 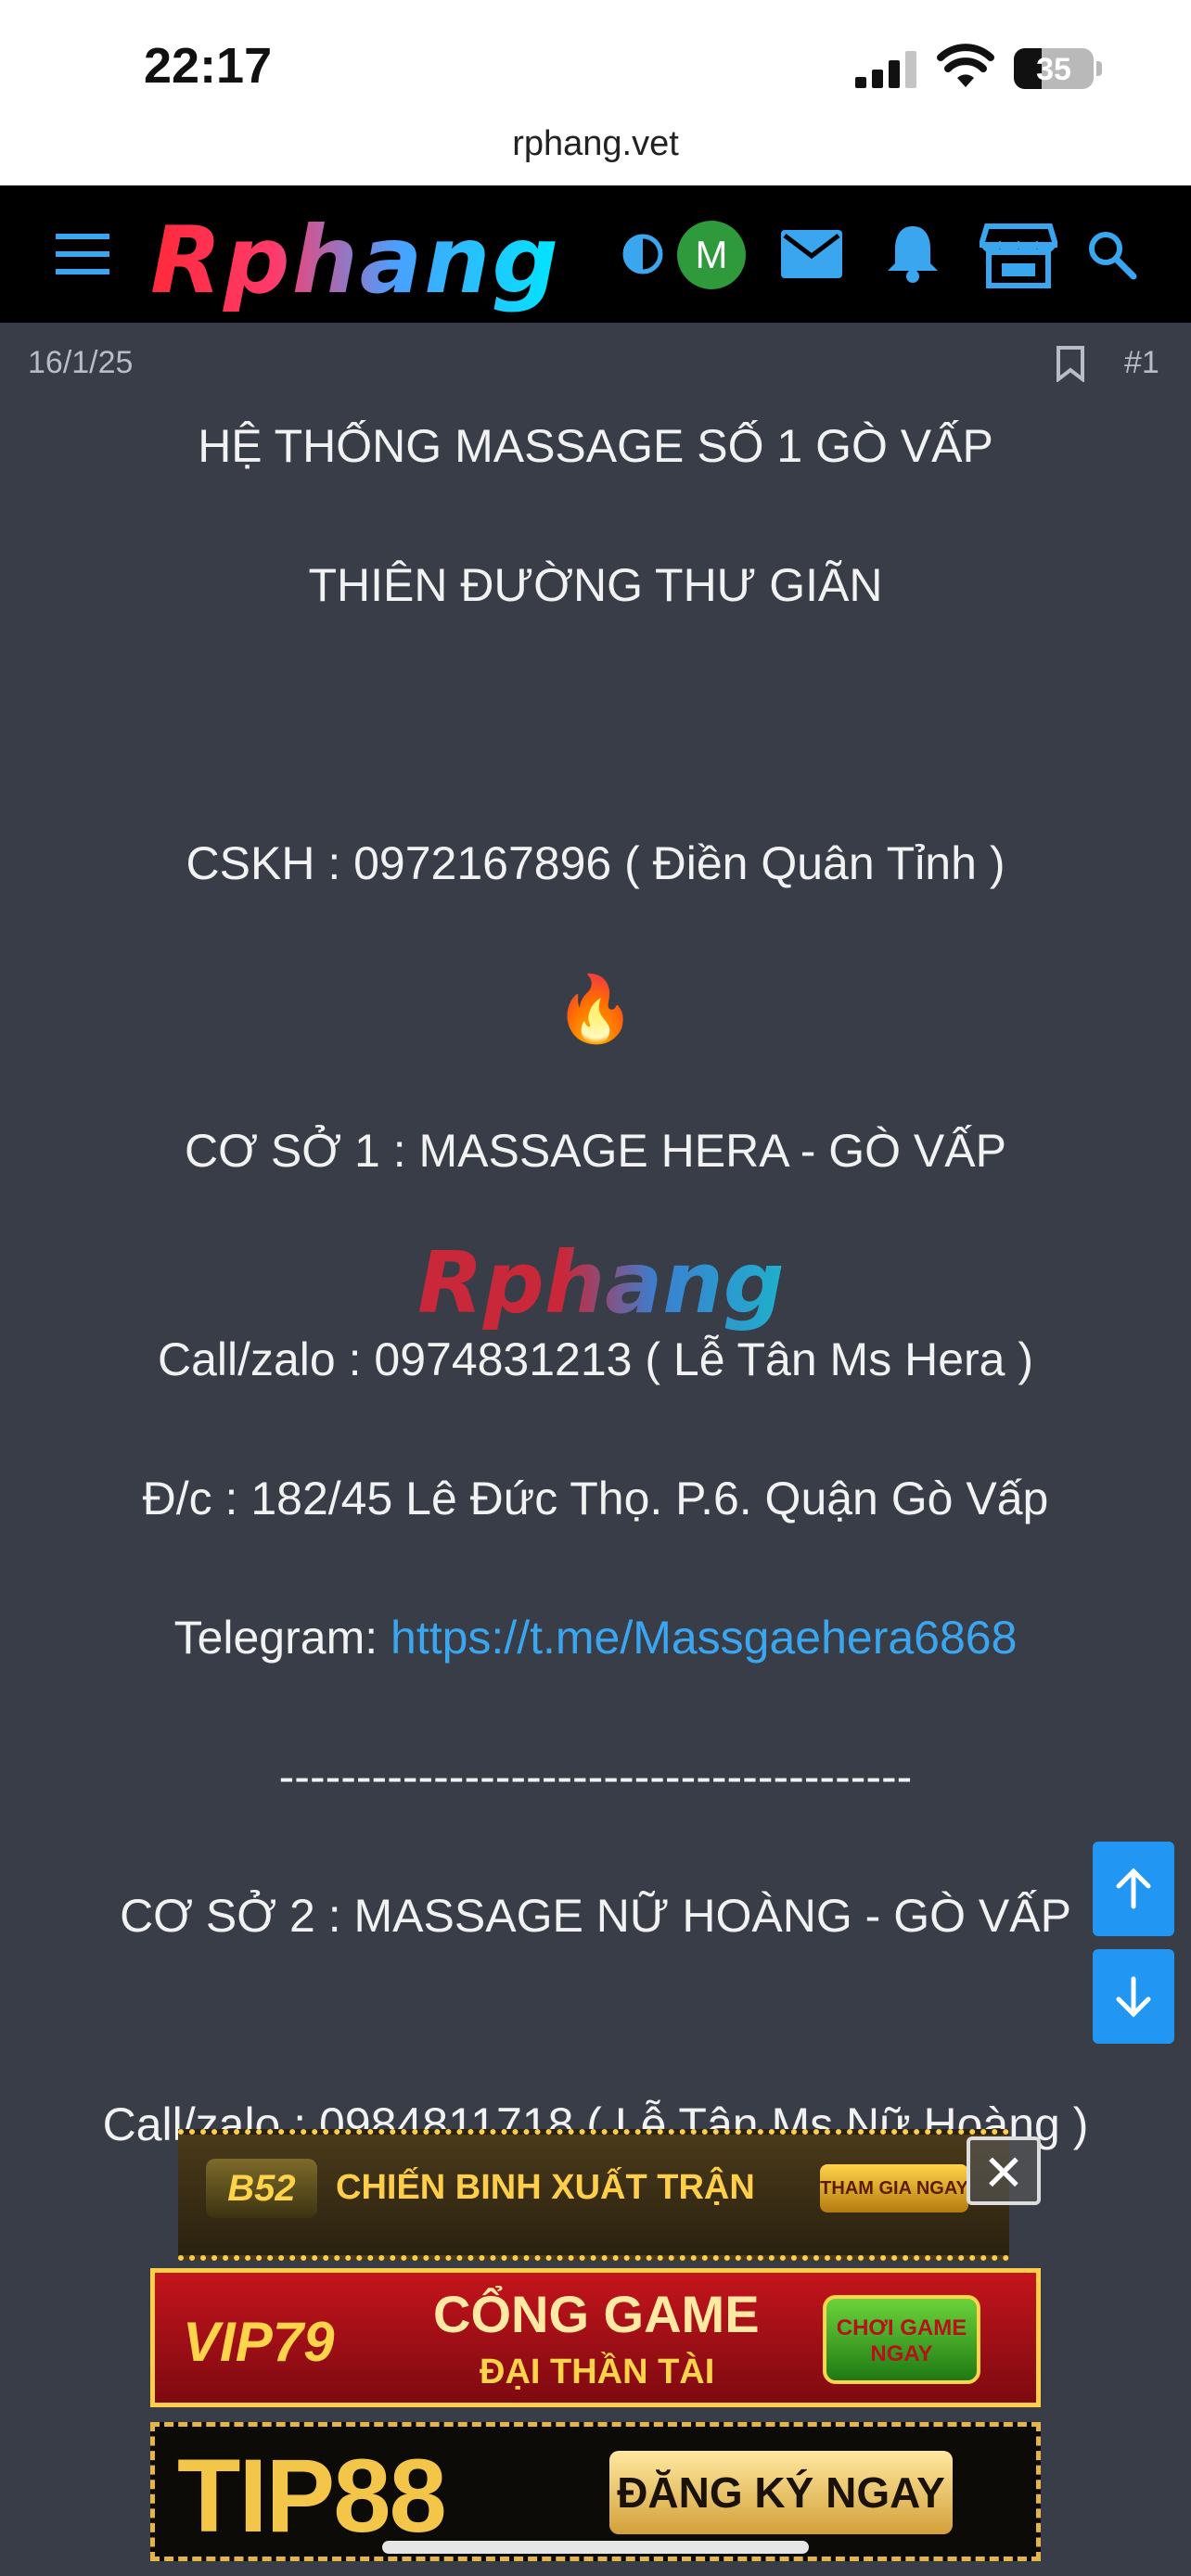 What do you see at coordinates (712, 255) in the screenshot?
I see `avatar: M` at bounding box center [712, 255].